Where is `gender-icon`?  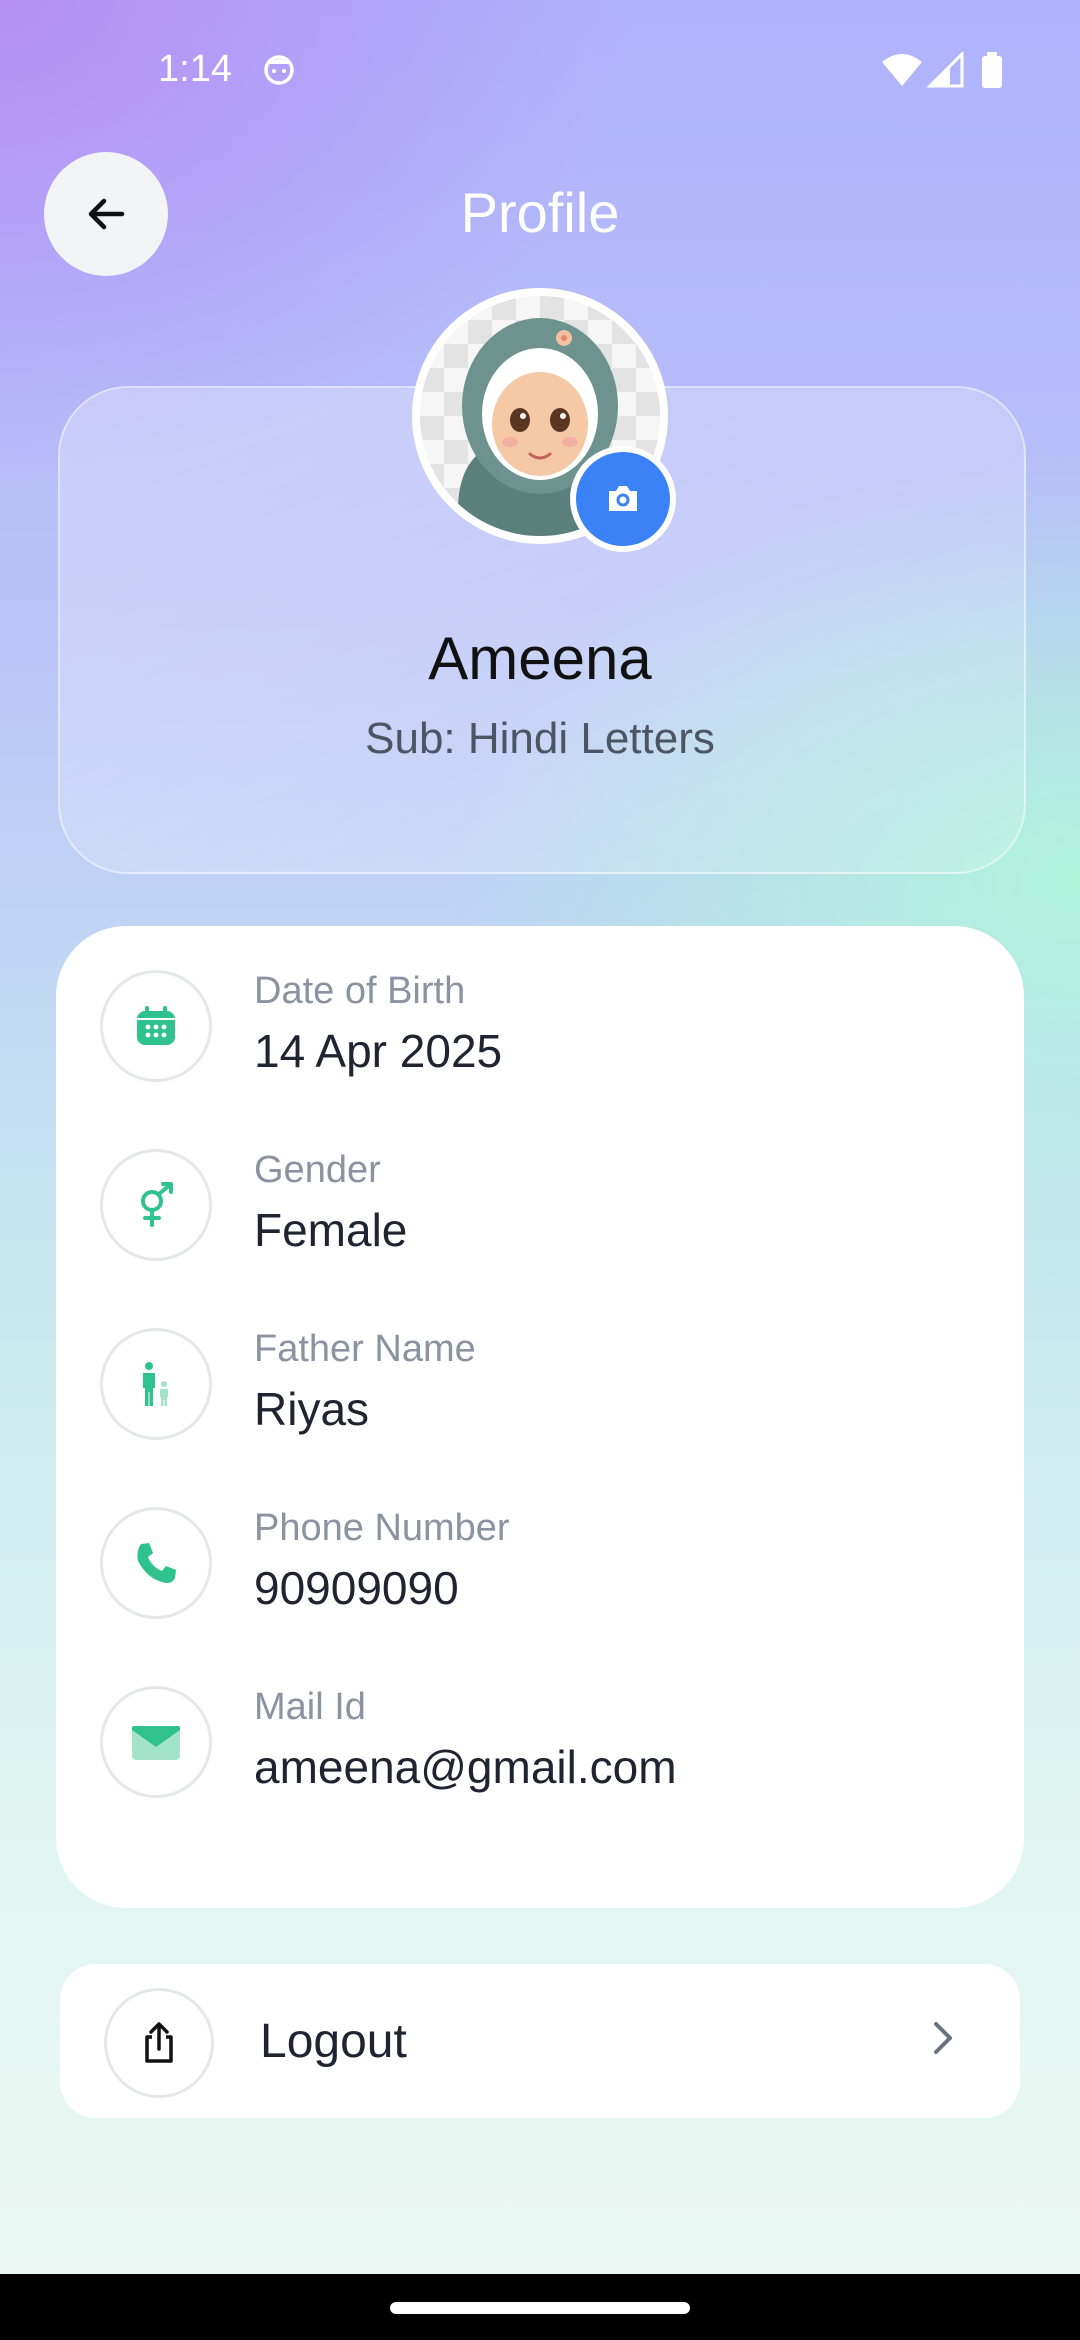 gender-icon is located at coordinates (157, 1204).